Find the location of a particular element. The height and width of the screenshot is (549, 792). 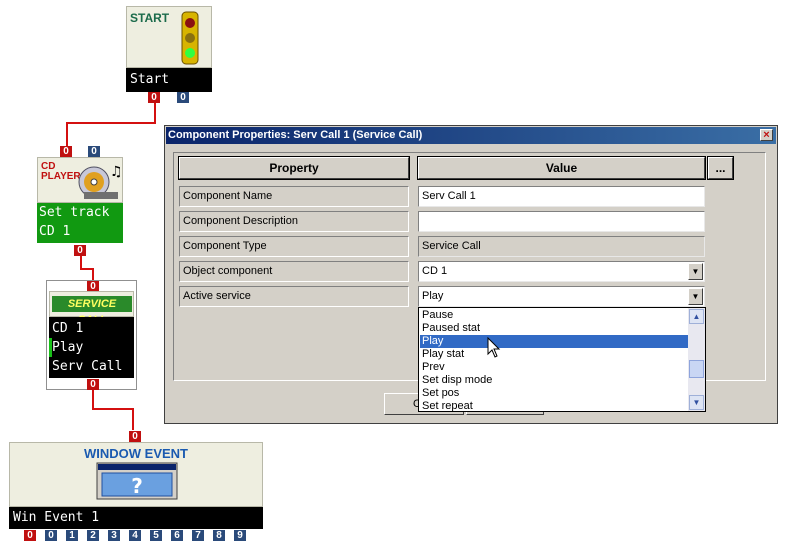

service-call-out-port: 0 is located at coordinates (93, 384).